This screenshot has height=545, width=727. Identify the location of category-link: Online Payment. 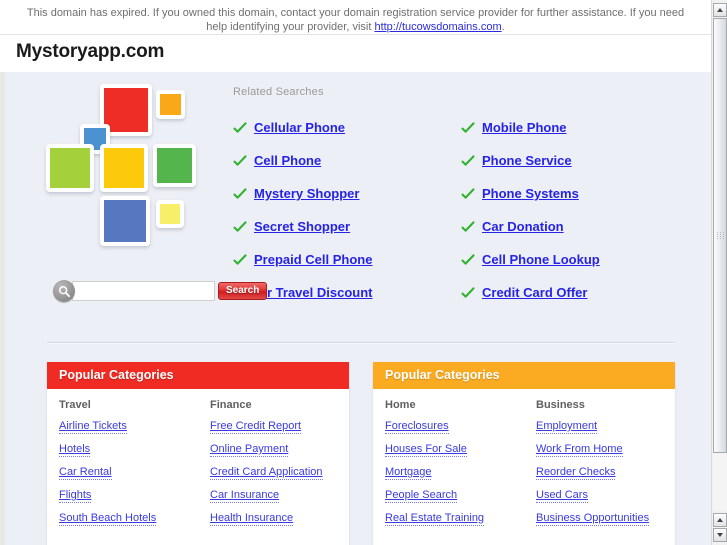
(249, 450).